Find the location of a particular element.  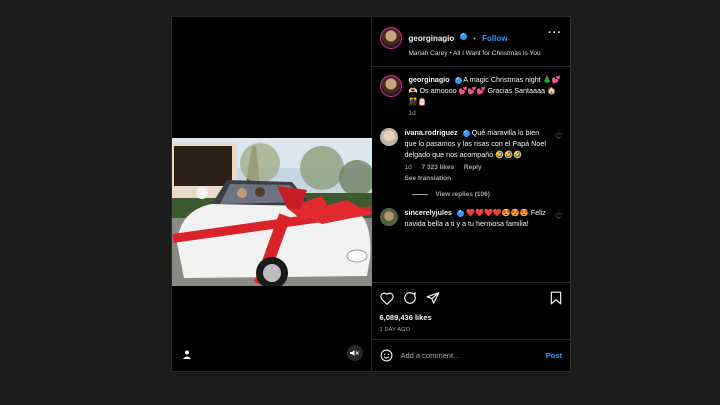

post-actions: 6,089,436 likes 1 DAY AGO is located at coordinates (470, 310).